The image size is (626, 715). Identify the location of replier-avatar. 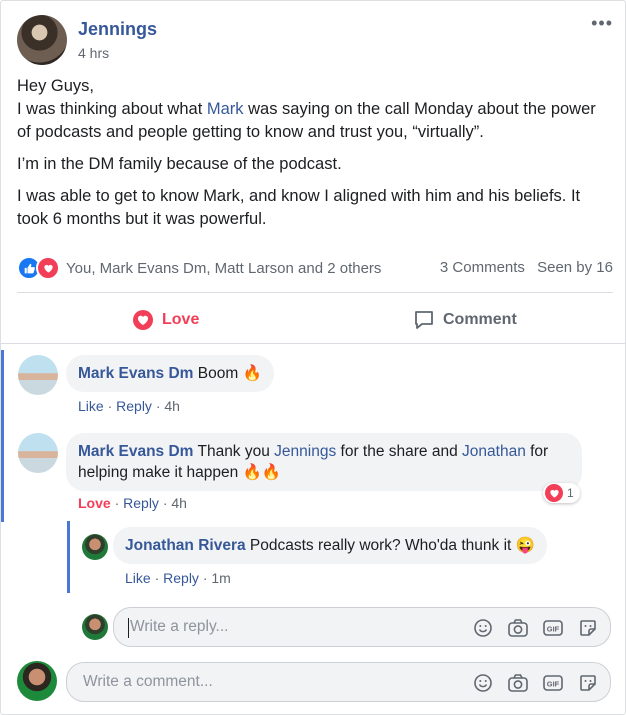
(95, 547).